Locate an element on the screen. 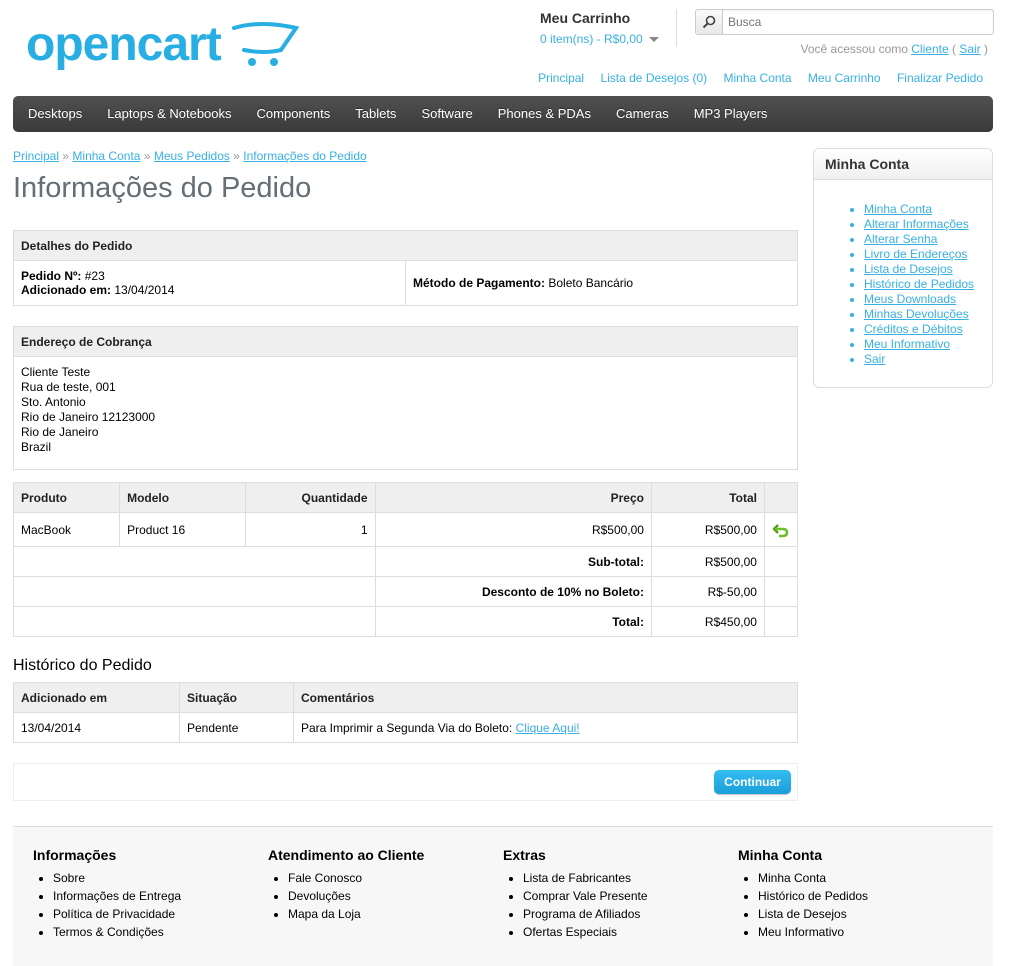 This screenshot has height=966, width=1009. footer-column-title: Minha Conta is located at coordinates (780, 855).